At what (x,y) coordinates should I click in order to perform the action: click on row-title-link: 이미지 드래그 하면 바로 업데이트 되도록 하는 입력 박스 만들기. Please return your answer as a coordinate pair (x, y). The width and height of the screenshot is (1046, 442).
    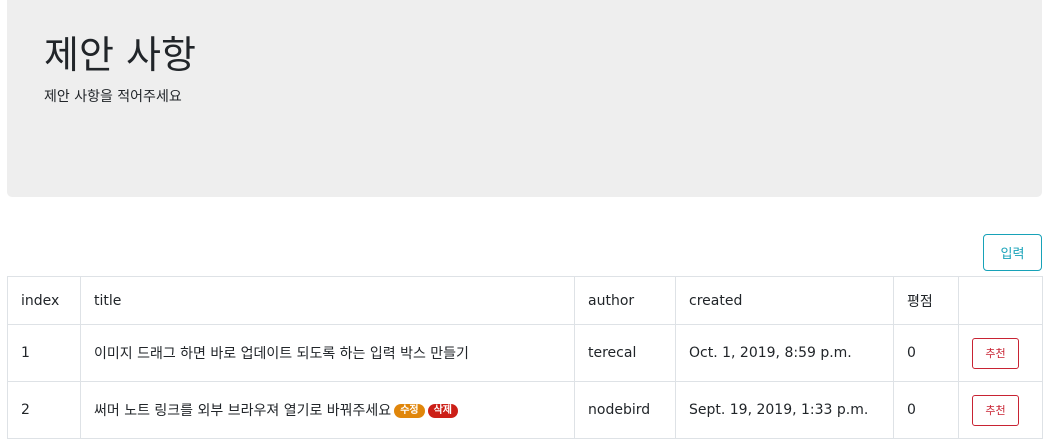
    Looking at the image, I should click on (281, 354).